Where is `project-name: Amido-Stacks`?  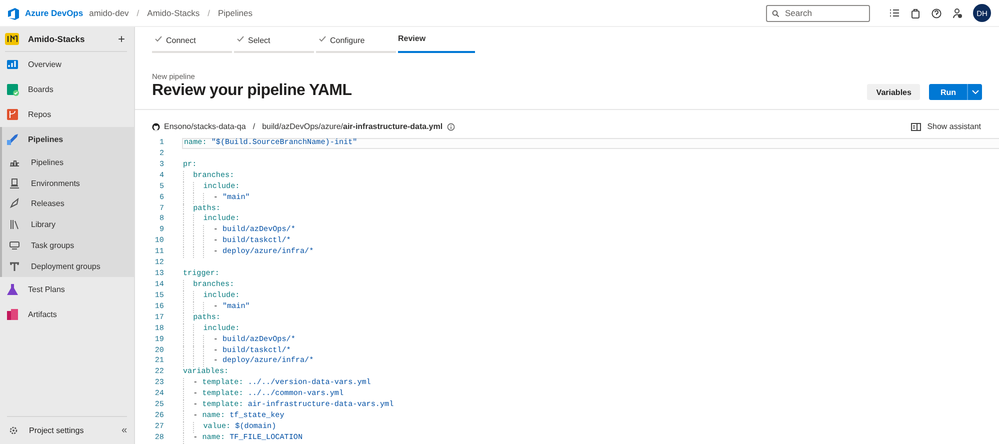
project-name: Amido-Stacks is located at coordinates (67, 39).